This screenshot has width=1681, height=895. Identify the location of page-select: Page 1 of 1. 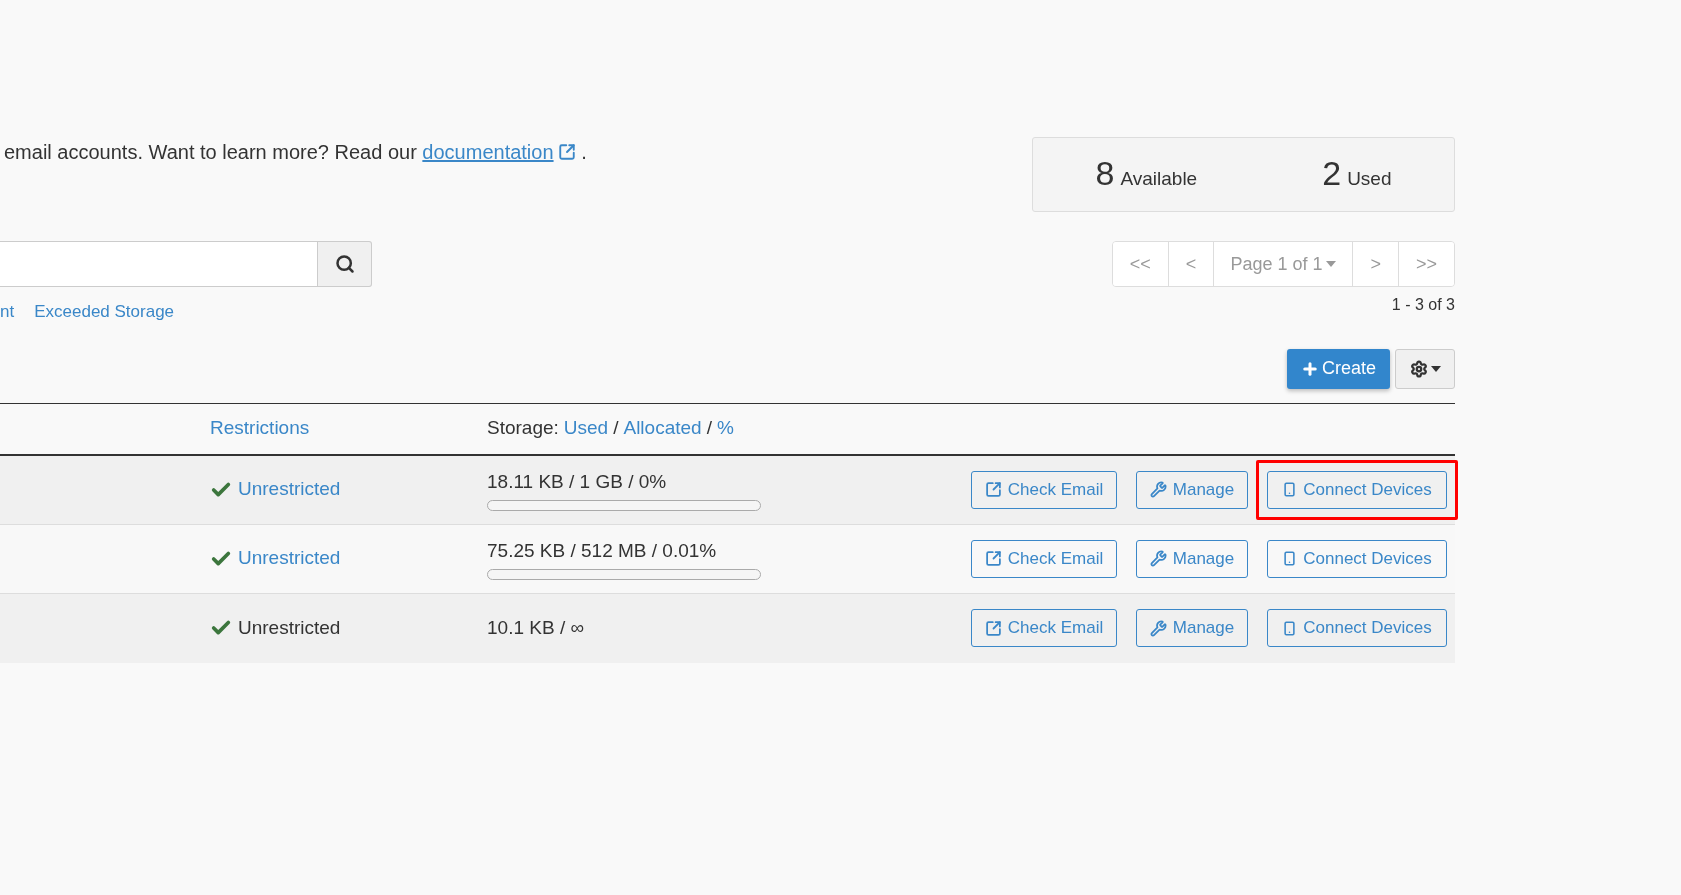
(1283, 264).